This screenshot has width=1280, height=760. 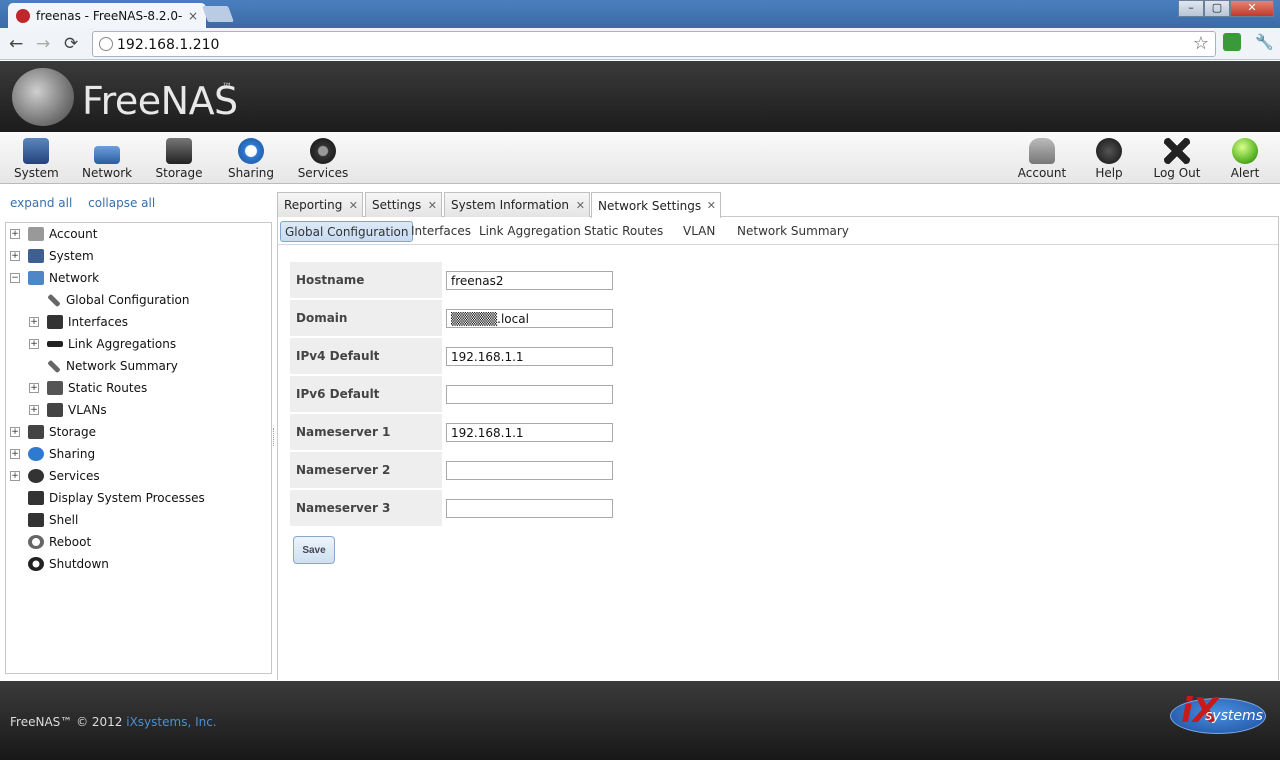 What do you see at coordinates (699, 231) in the screenshot?
I see `subtab-vlan: VLAN` at bounding box center [699, 231].